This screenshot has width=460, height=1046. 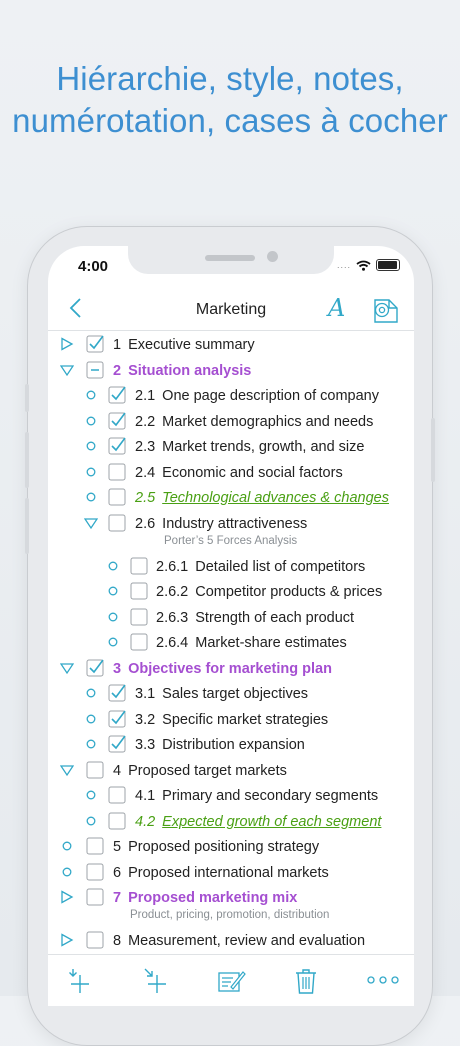 What do you see at coordinates (385, 310) in the screenshot?
I see `document-settings-icon` at bounding box center [385, 310].